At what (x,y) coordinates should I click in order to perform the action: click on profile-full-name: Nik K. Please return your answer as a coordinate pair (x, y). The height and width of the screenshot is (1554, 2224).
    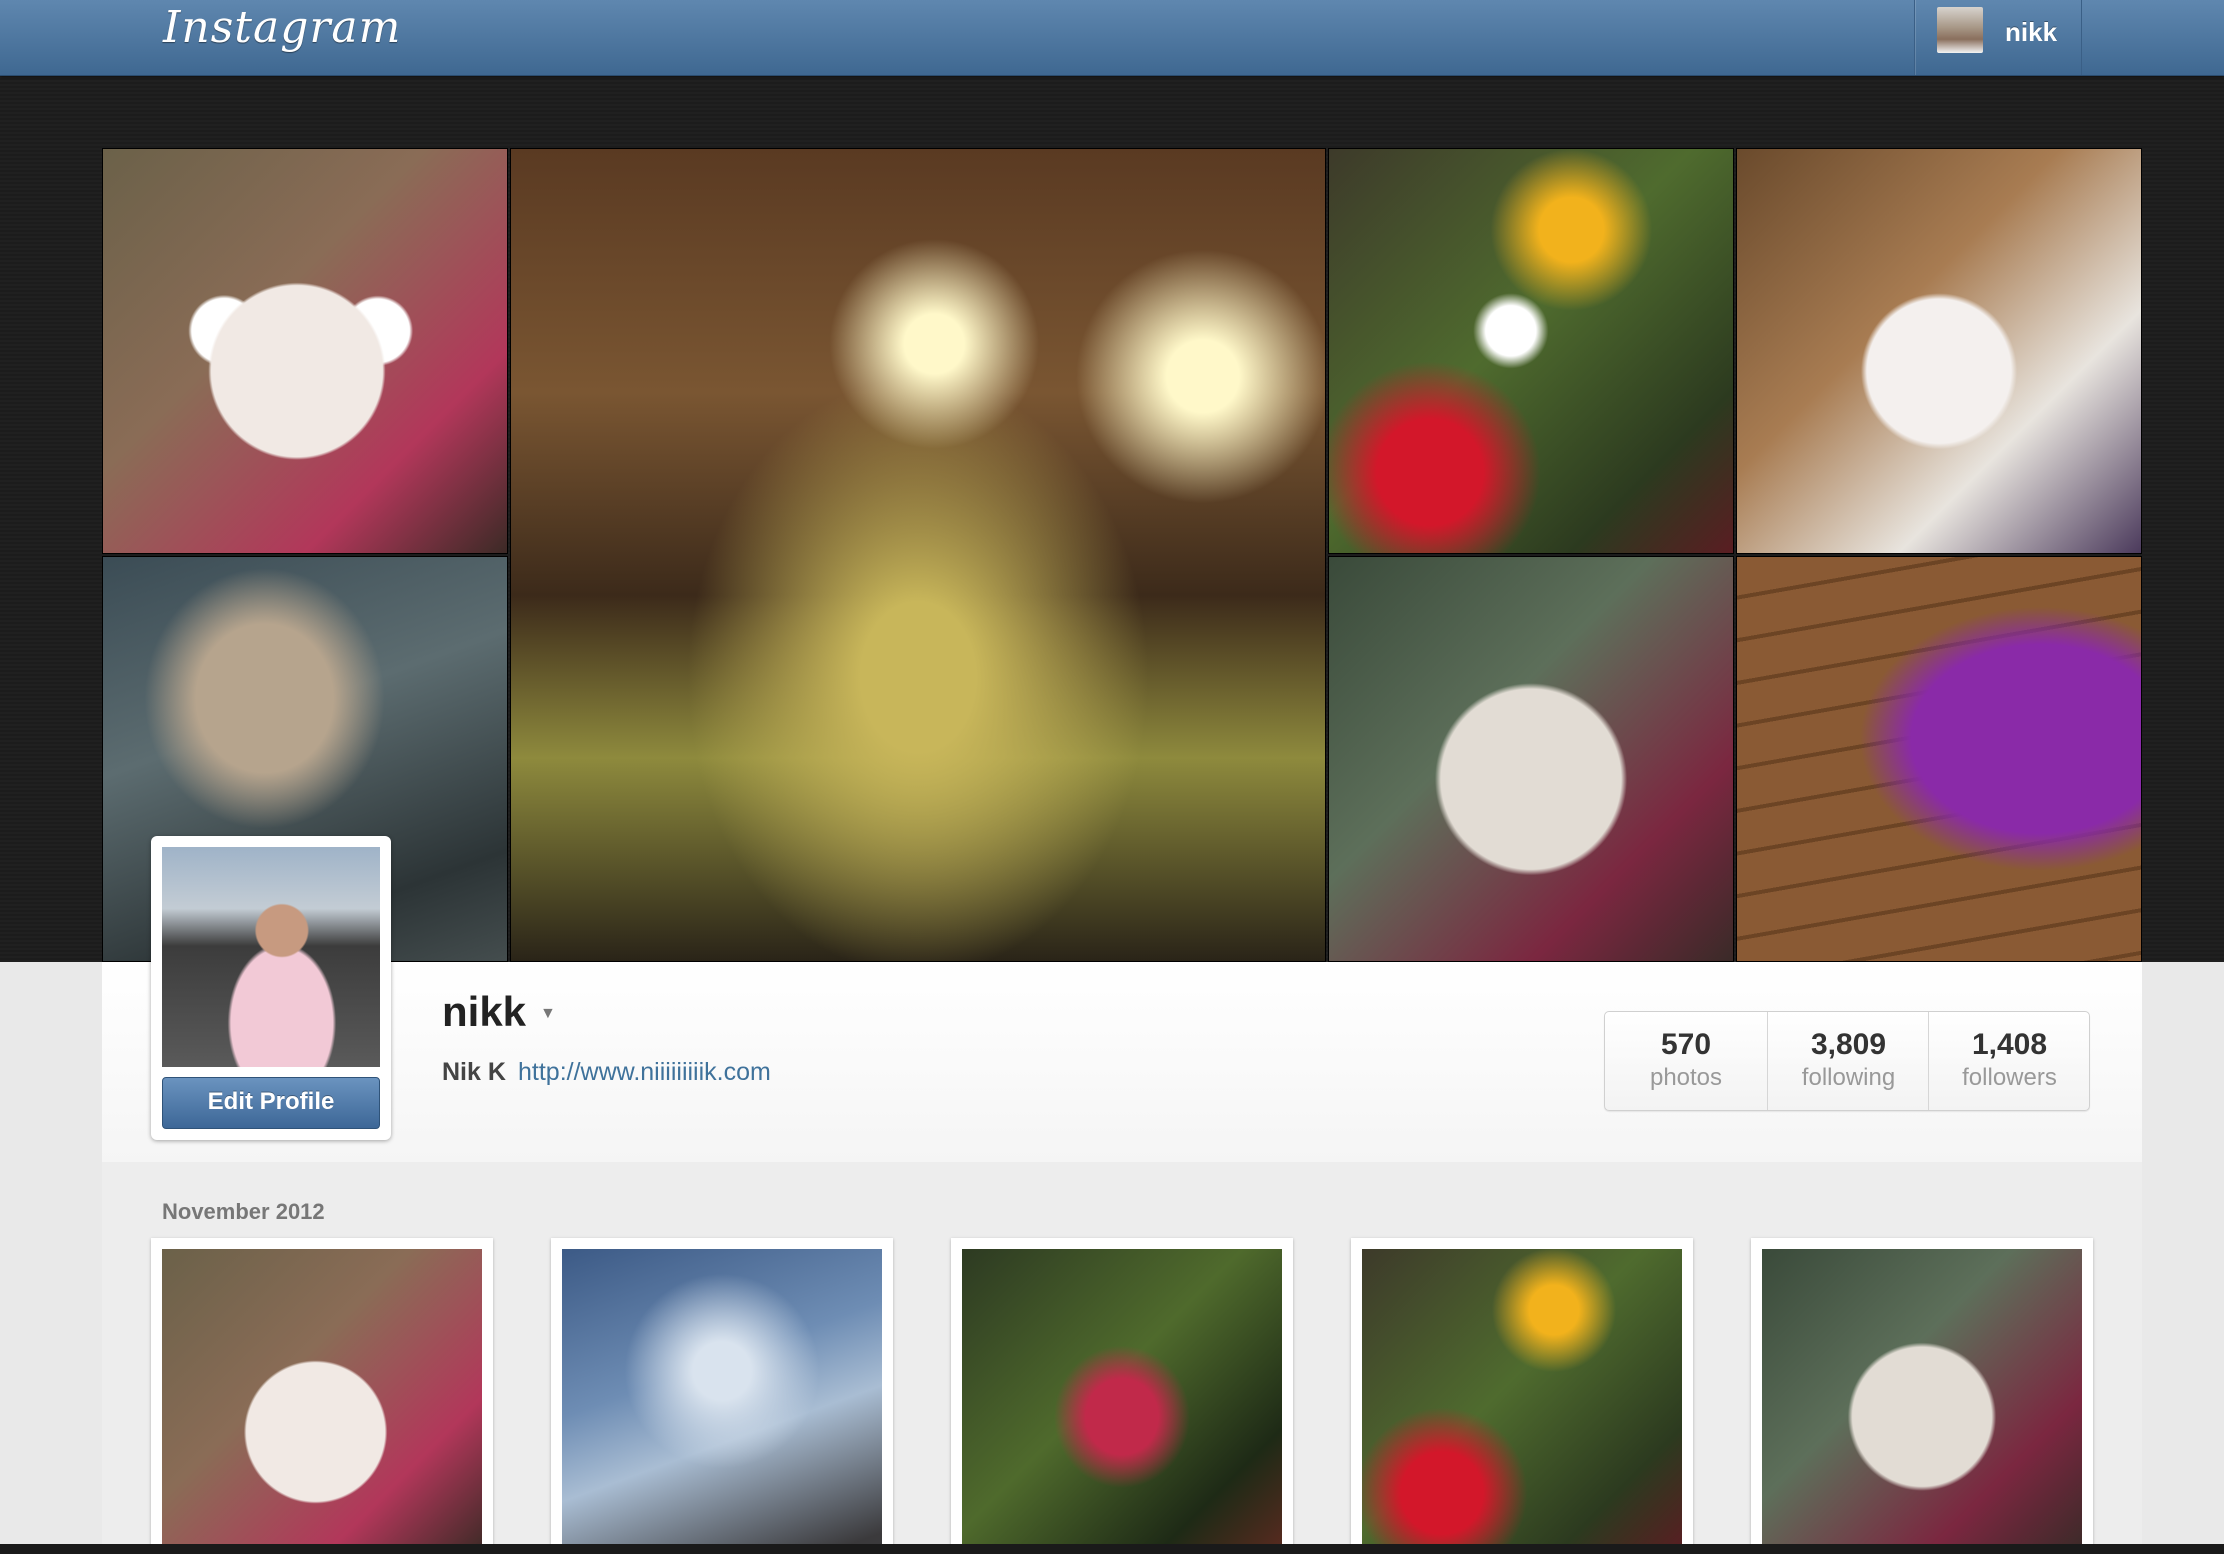
    Looking at the image, I should click on (474, 1072).